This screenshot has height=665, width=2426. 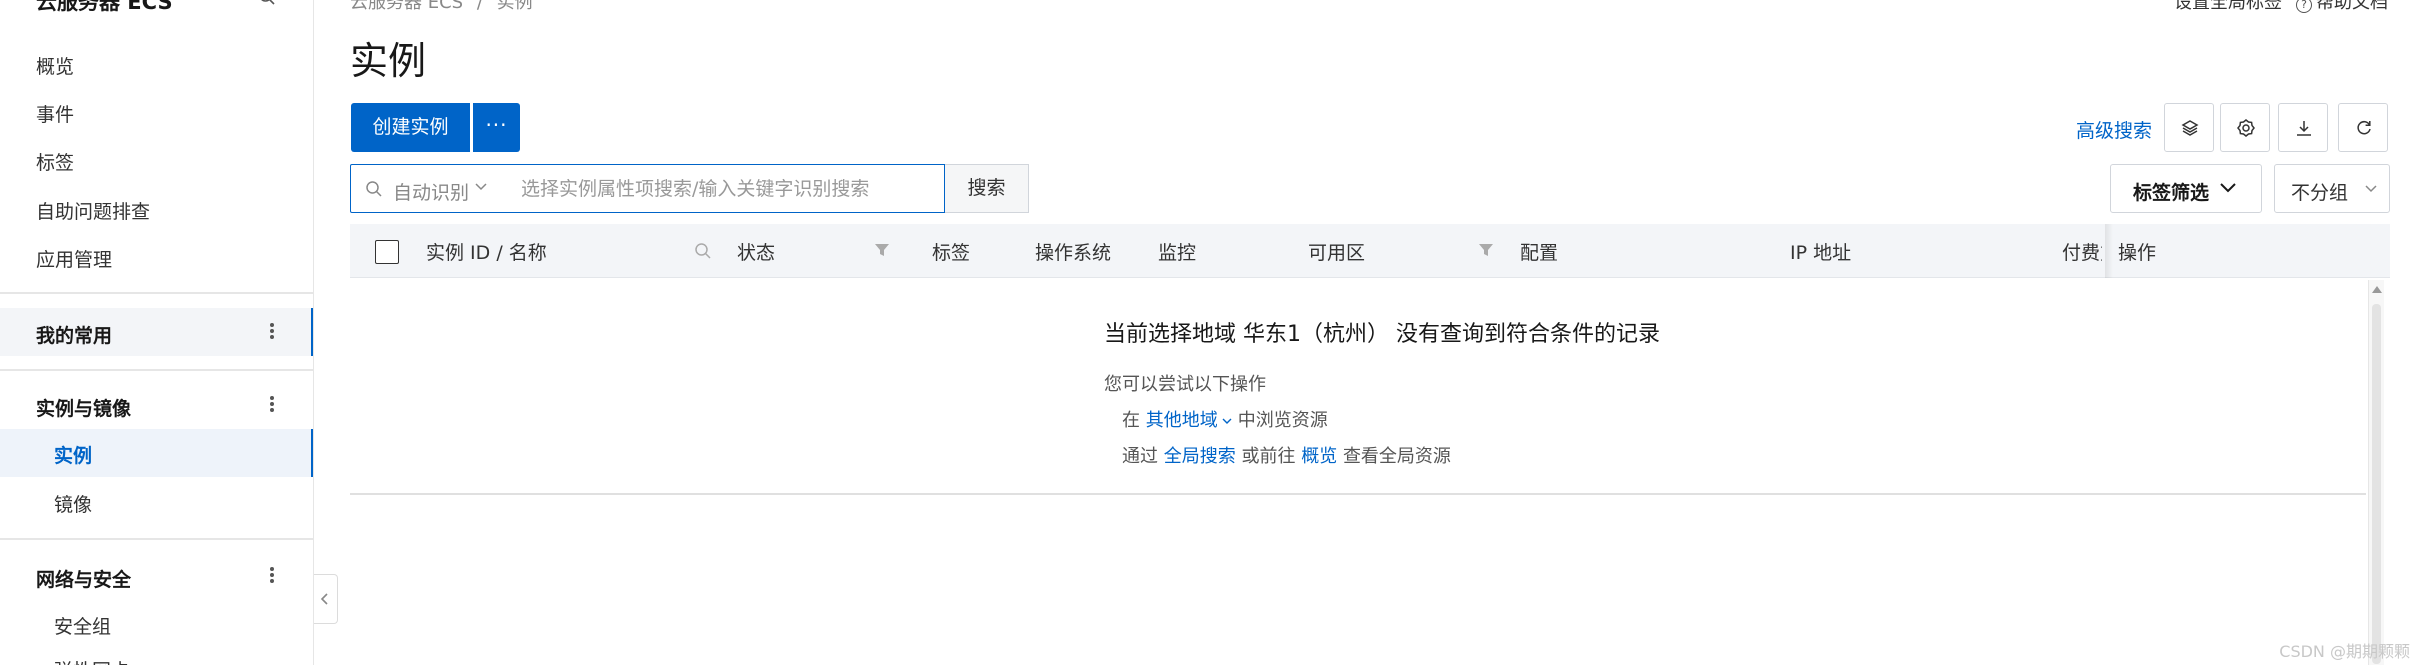 What do you see at coordinates (2376, 484) in the screenshot?
I see `scrollbar-thumb` at bounding box center [2376, 484].